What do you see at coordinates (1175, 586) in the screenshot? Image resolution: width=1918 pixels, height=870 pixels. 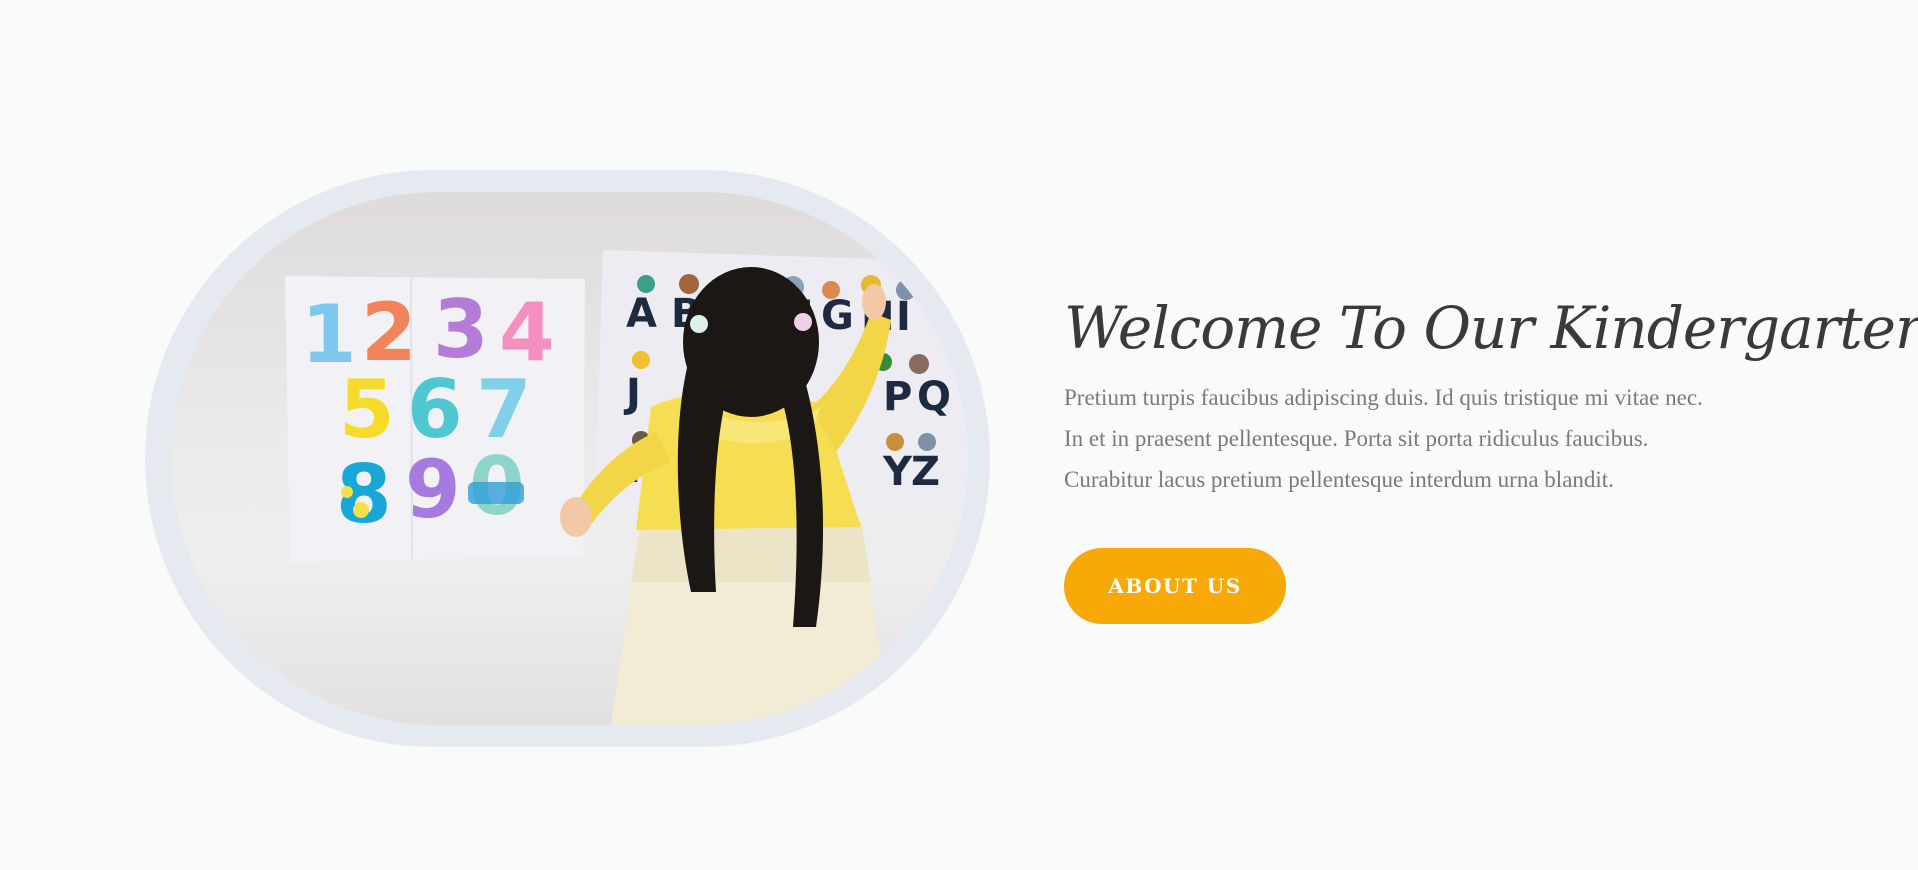 I see `about-us-button: ABOUT US` at bounding box center [1175, 586].